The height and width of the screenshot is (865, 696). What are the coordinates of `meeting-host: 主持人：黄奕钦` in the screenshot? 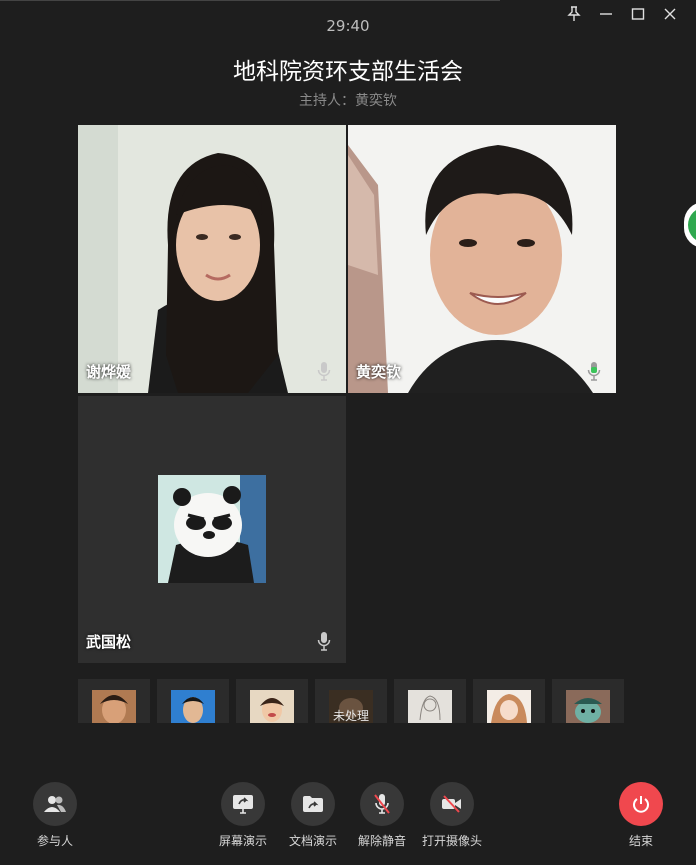 It's located at (348, 101).